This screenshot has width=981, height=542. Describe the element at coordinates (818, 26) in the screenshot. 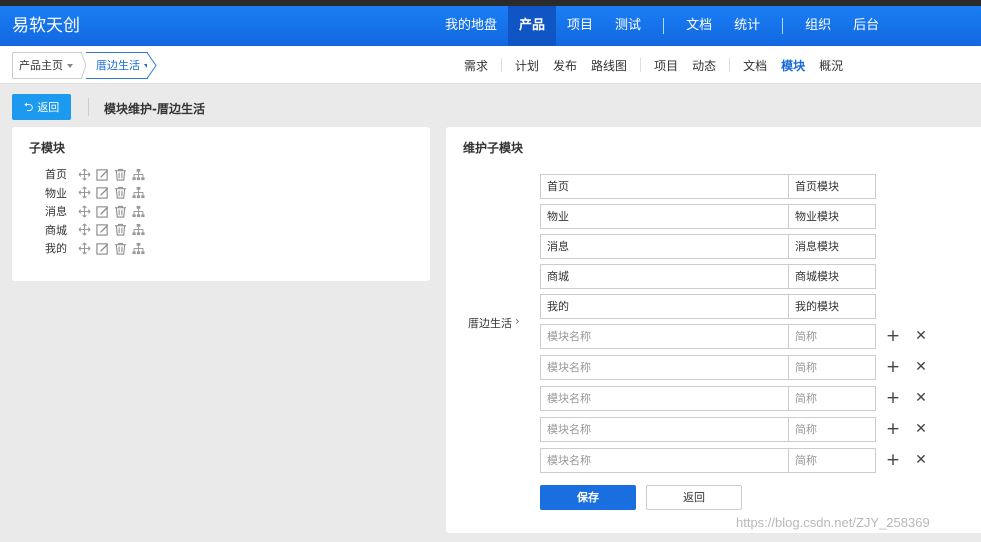

I see `nav-item-company: 组织` at that location.